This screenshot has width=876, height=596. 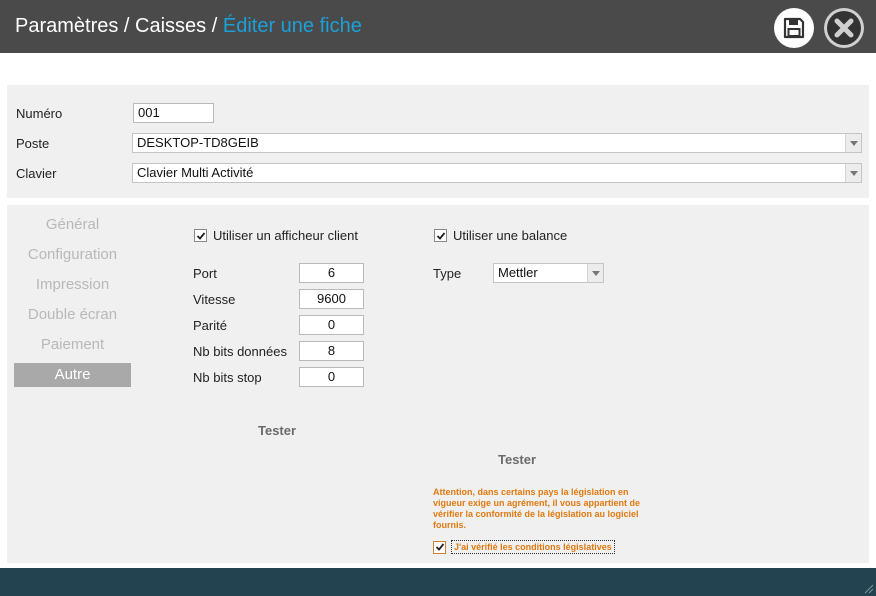 What do you see at coordinates (277, 430) in the screenshot?
I see `tester-afficheur-button: Tester` at bounding box center [277, 430].